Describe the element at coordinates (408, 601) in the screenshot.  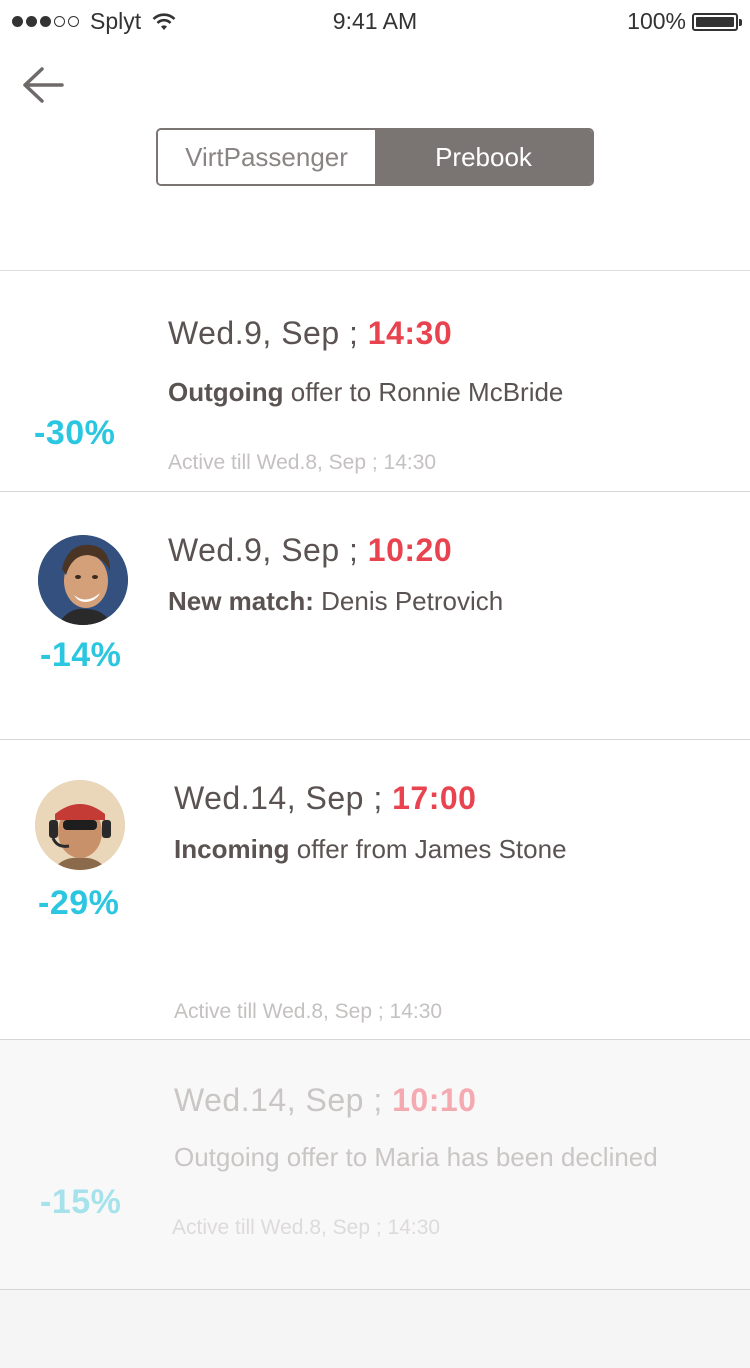
I see `offer-detail: Denis Petrovich` at that location.